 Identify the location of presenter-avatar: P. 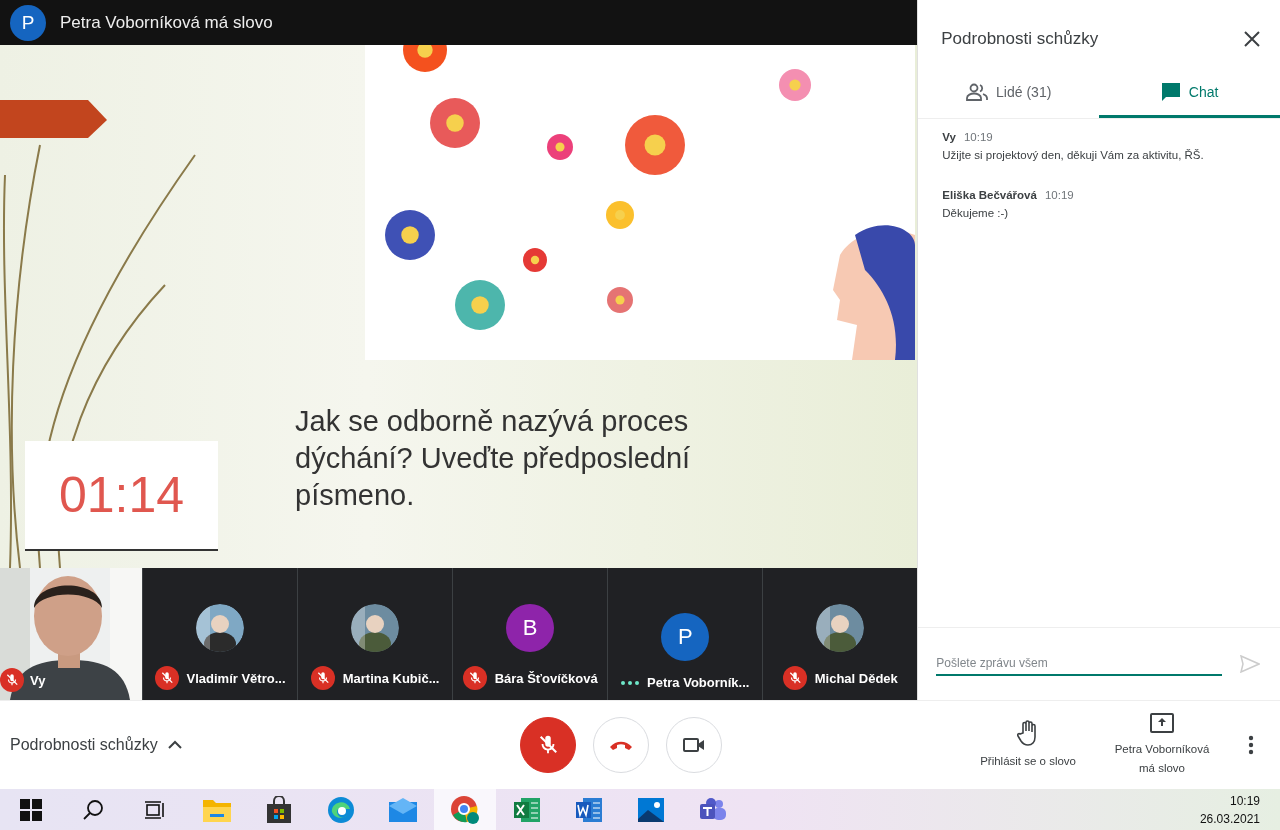
(28, 22).